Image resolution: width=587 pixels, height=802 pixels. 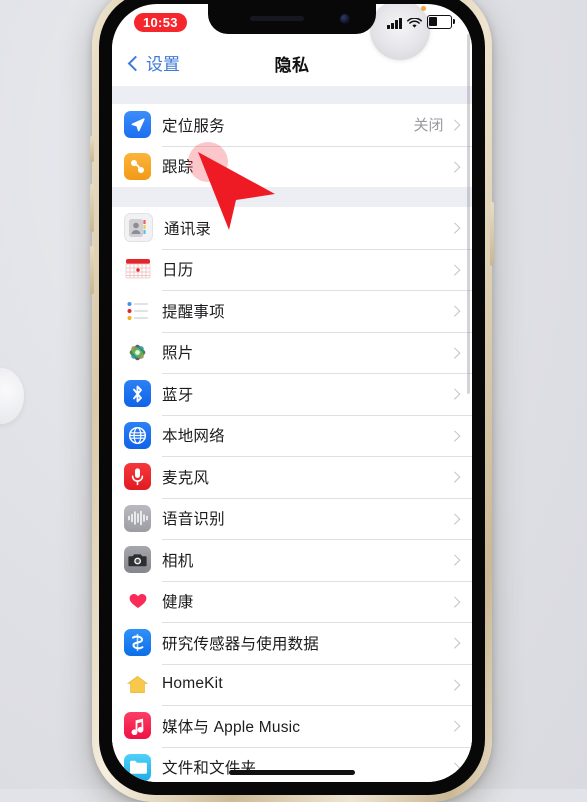 I want to click on contacts-icon, so click(x=138, y=228).